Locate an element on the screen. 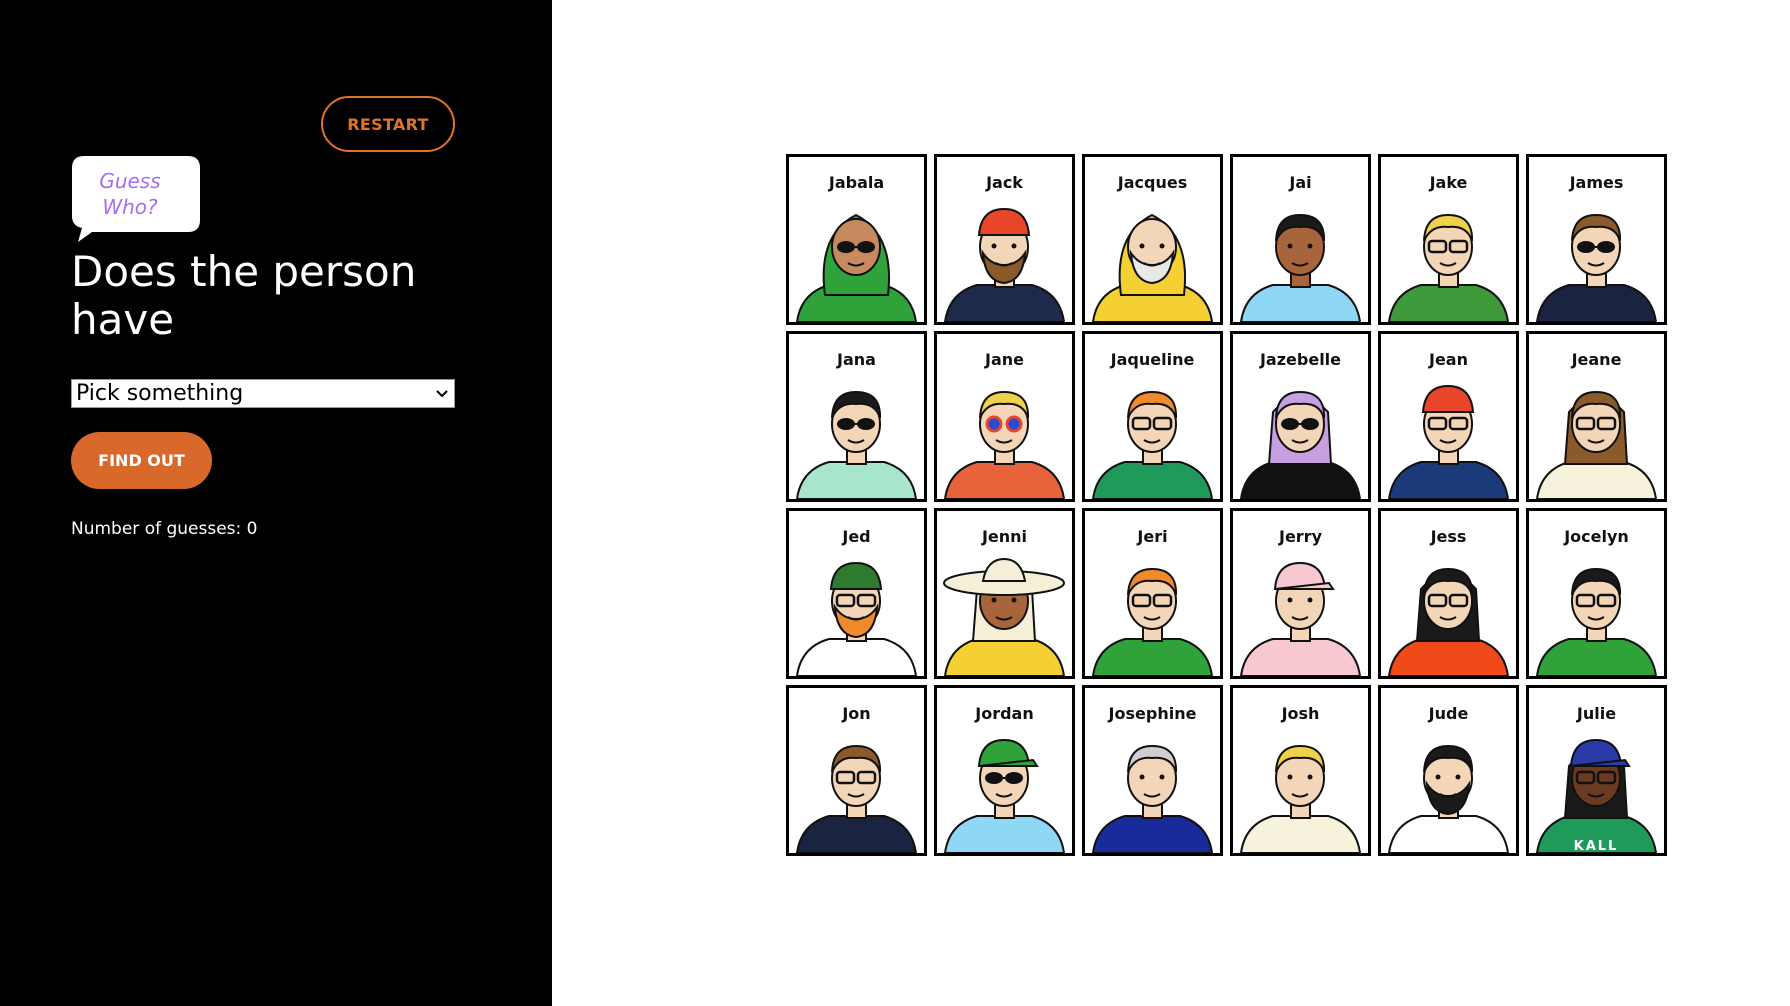 The height and width of the screenshot is (1006, 1790). character-name: Jenni is located at coordinates (1004, 536).